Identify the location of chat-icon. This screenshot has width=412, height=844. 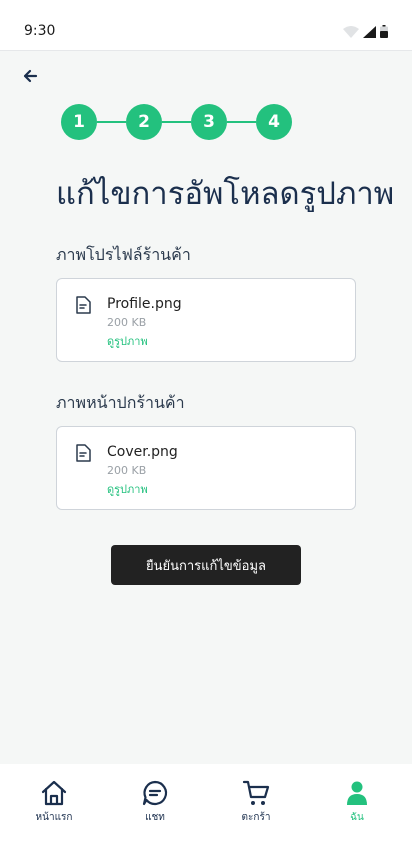
(155, 793).